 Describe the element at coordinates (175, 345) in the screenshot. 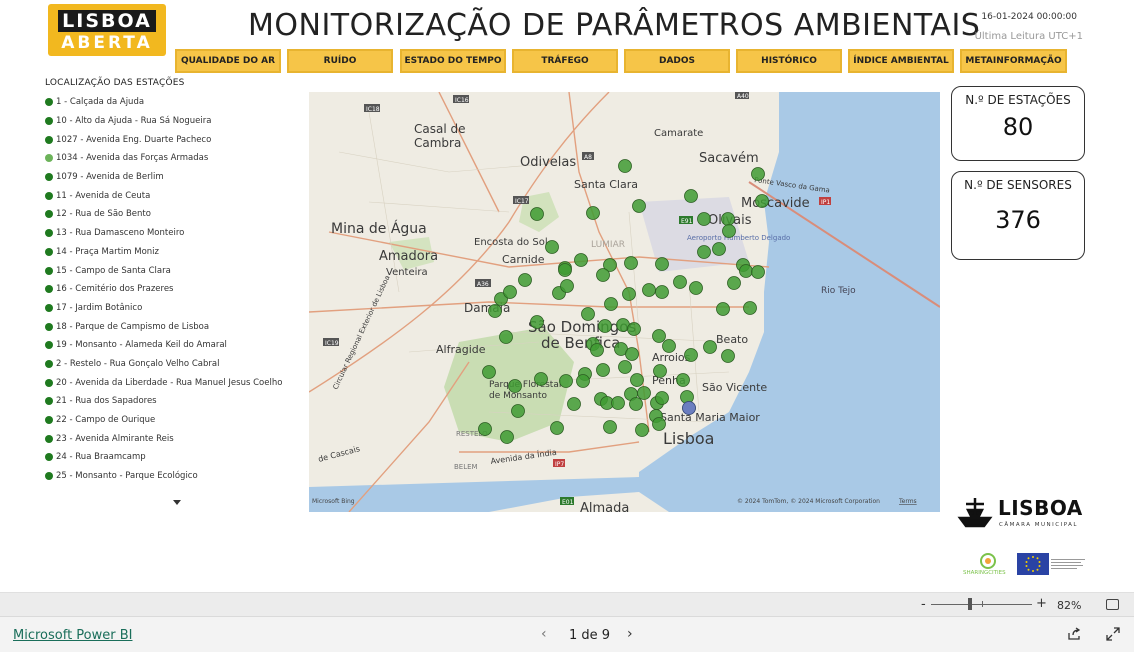

I see `station-list-item: 19 - Monsanto - Alameda Keil do Amaral` at that location.